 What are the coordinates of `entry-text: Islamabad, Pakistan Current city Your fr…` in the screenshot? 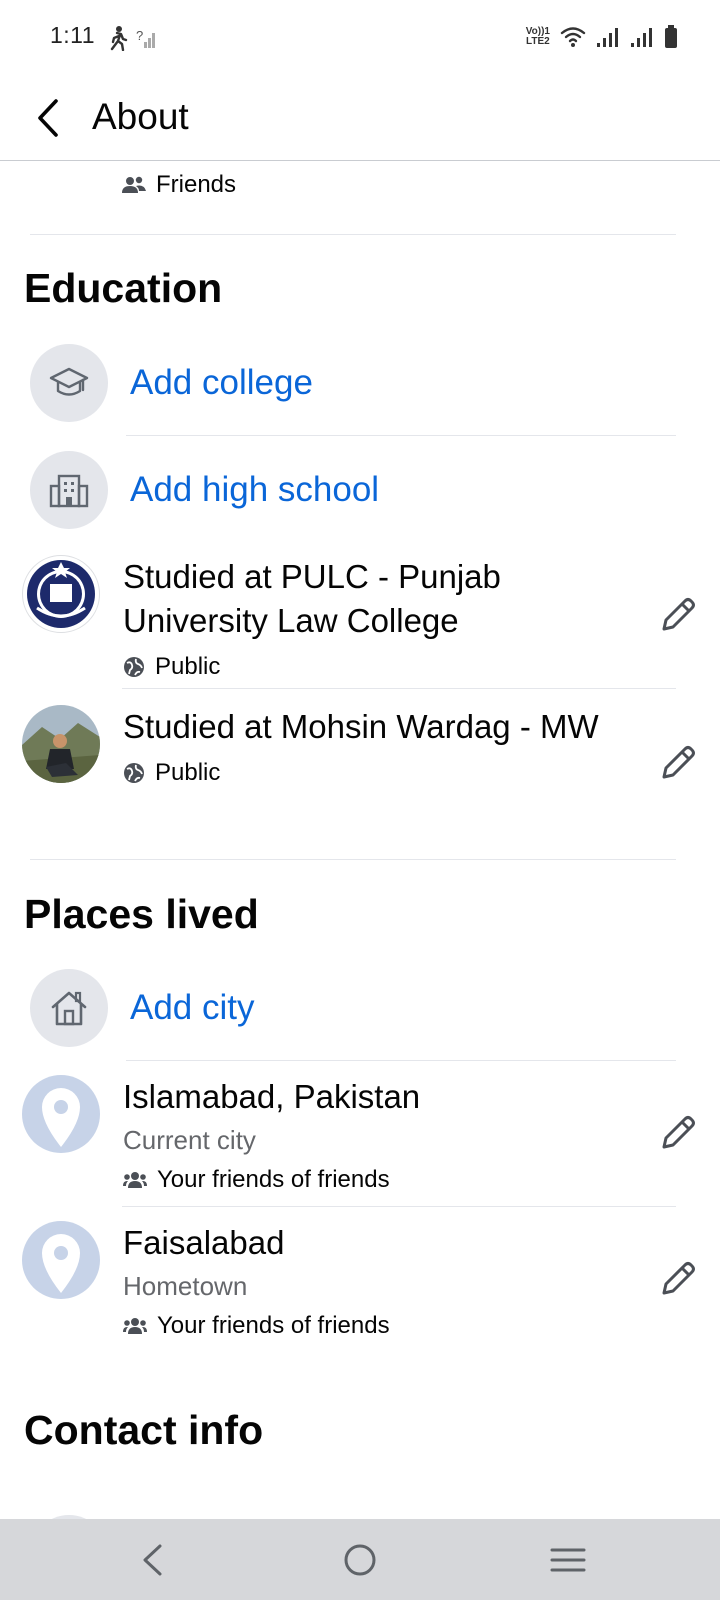 It's located at (373, 1134).